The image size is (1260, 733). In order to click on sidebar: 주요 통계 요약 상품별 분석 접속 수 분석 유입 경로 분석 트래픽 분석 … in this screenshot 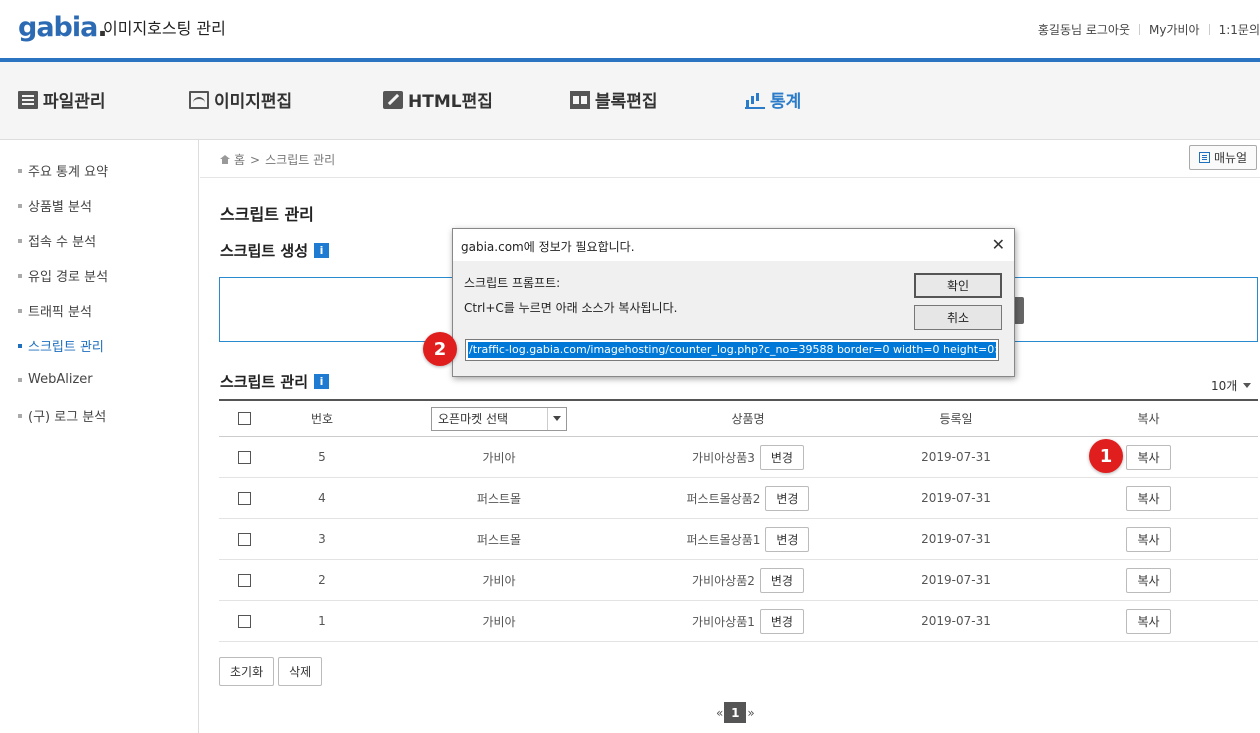, I will do `click(99, 436)`.